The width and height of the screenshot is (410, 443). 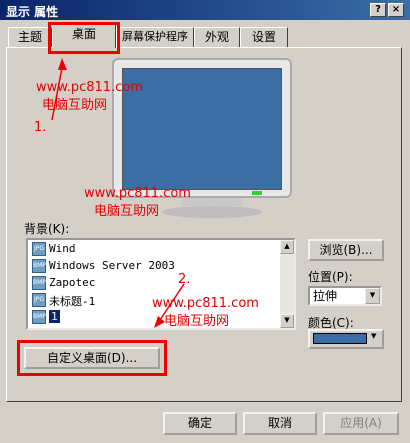 I want to click on tab-theme: 主题, so click(x=30, y=37).